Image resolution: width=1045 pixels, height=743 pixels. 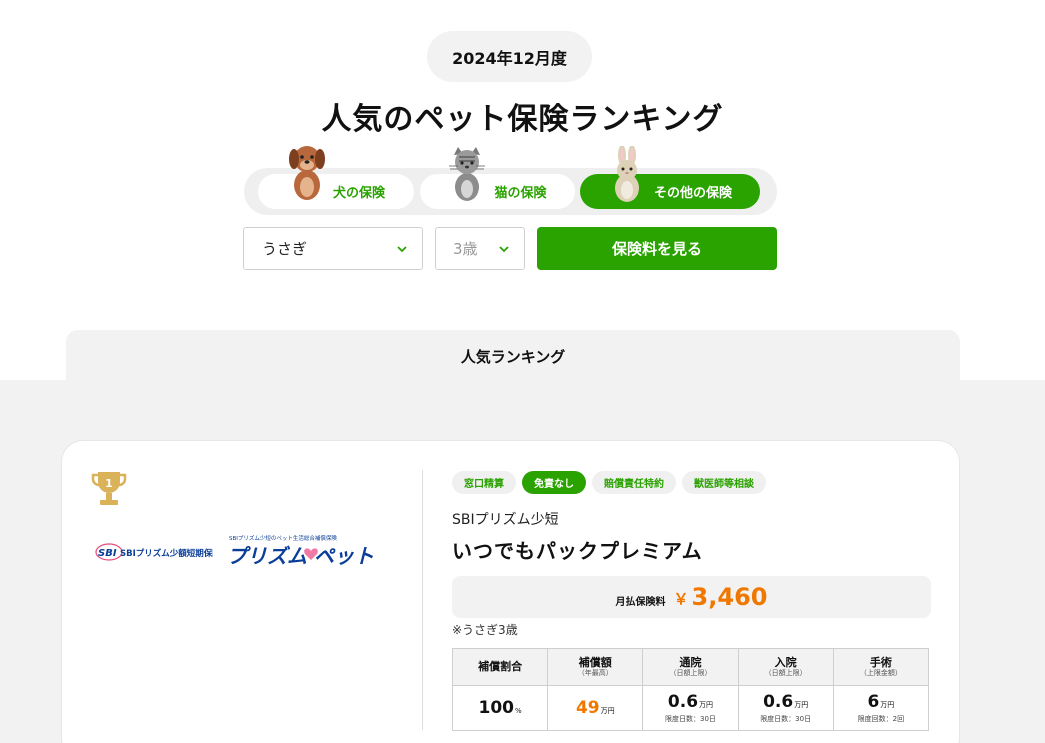 I want to click on header-outpatient: 通院 （日額上限）, so click(x=690, y=667).